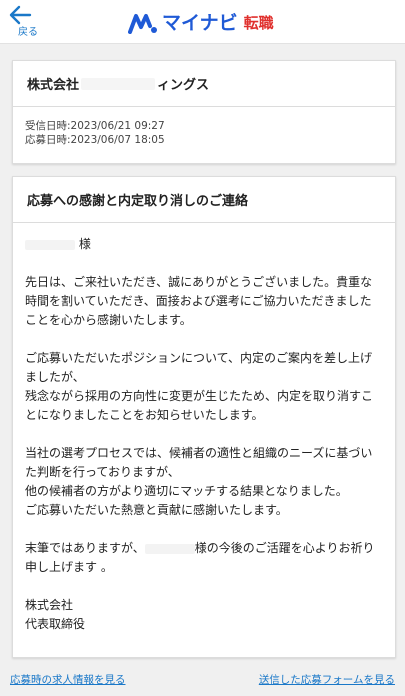 This screenshot has width=405, height=696. Describe the element at coordinates (327, 679) in the screenshot. I see `view-application-form-link: 送信した応募フォームを見る` at that location.